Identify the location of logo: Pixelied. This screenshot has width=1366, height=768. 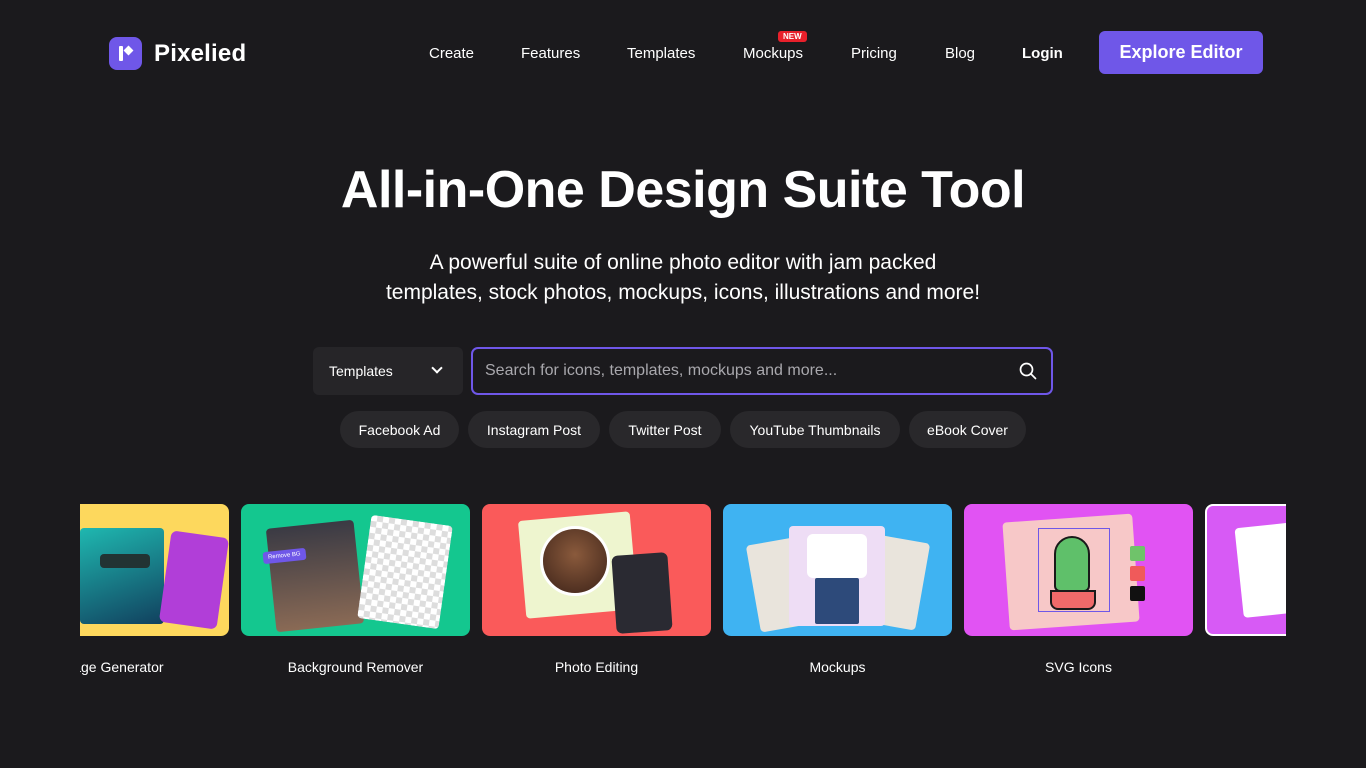
(177, 53).